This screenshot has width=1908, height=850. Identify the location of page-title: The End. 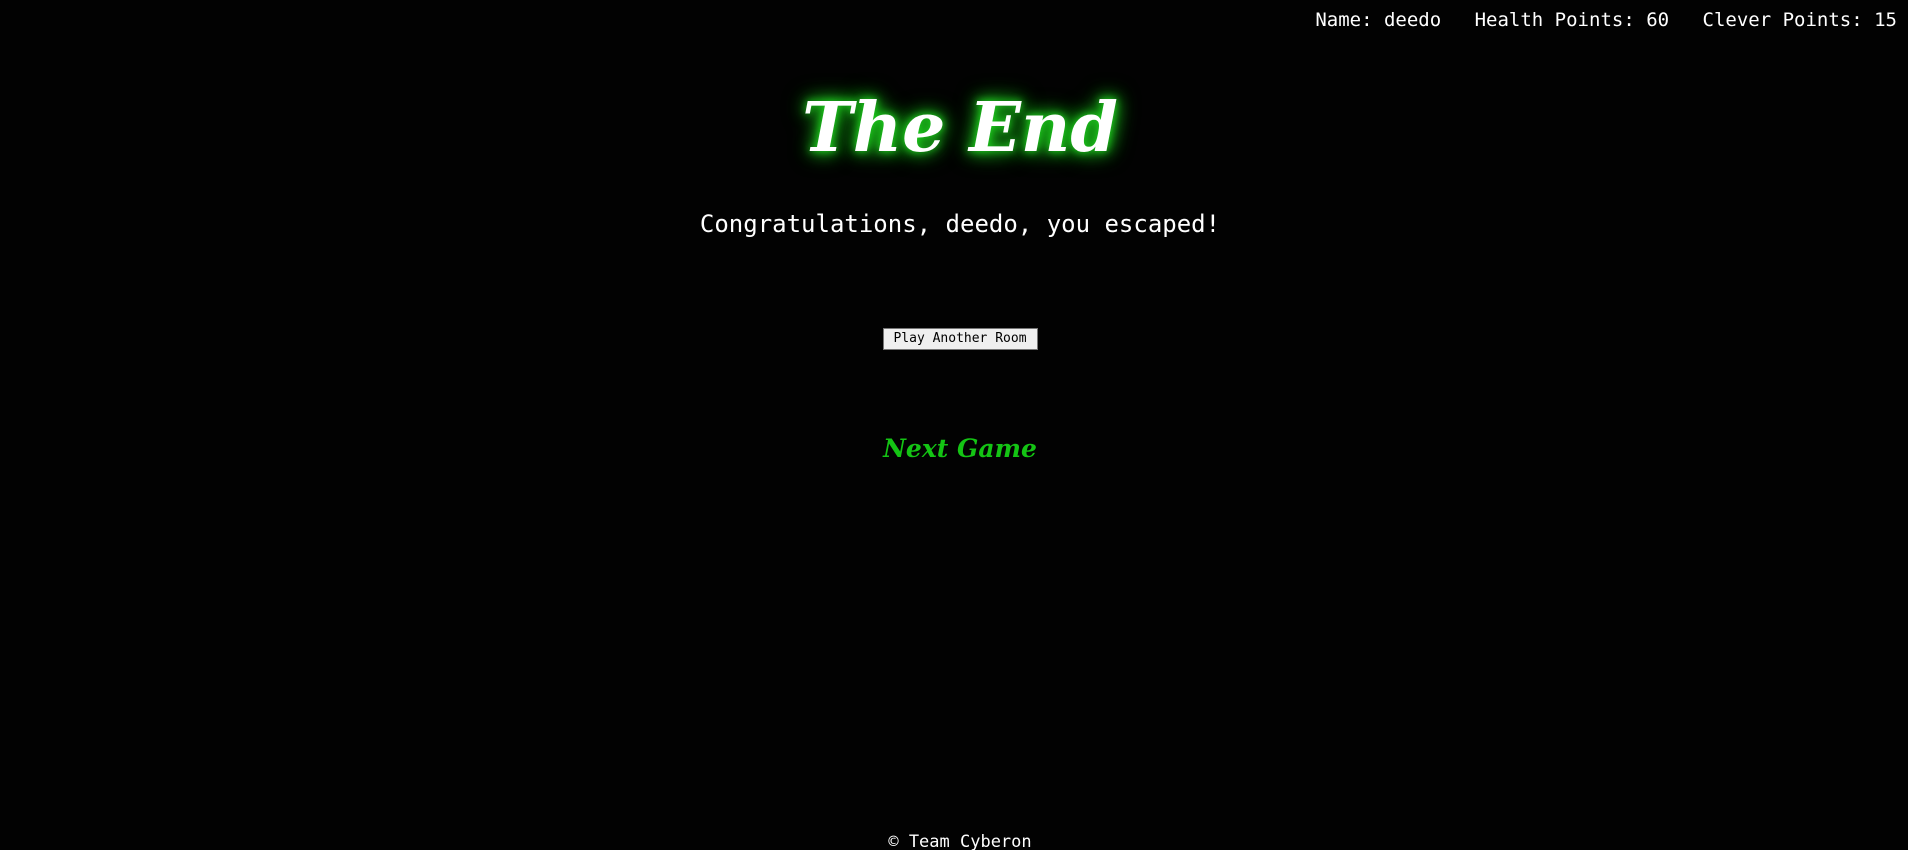
(960, 128).